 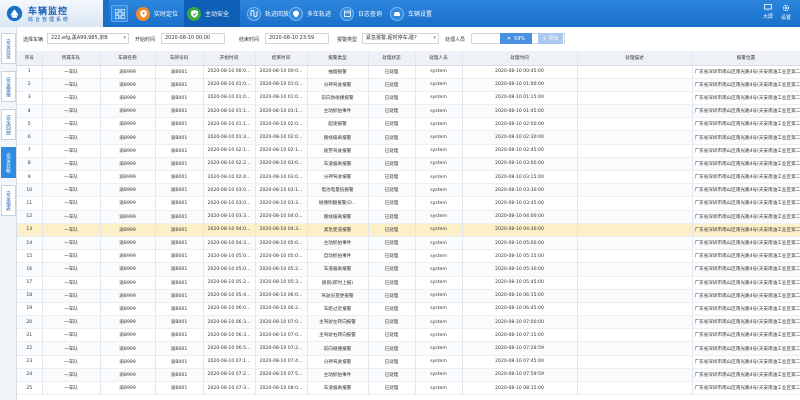 What do you see at coordinates (520, 58) in the screenshot?
I see `header-col-handle-time: 处理时间` at bounding box center [520, 58].